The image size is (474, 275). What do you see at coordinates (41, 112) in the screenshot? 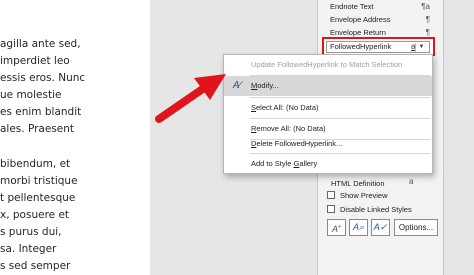
I see `doc-line: es enim blandit` at bounding box center [41, 112].